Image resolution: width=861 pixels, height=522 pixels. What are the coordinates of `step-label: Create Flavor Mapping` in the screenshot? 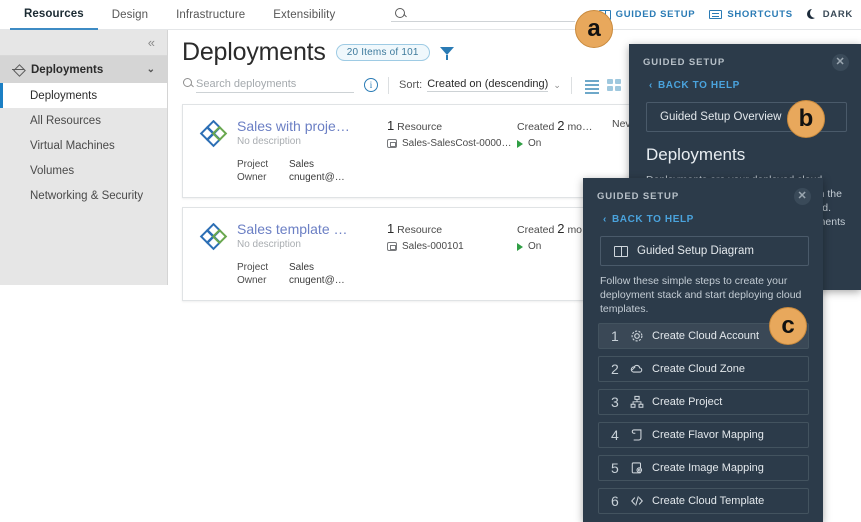 It's located at (708, 435).